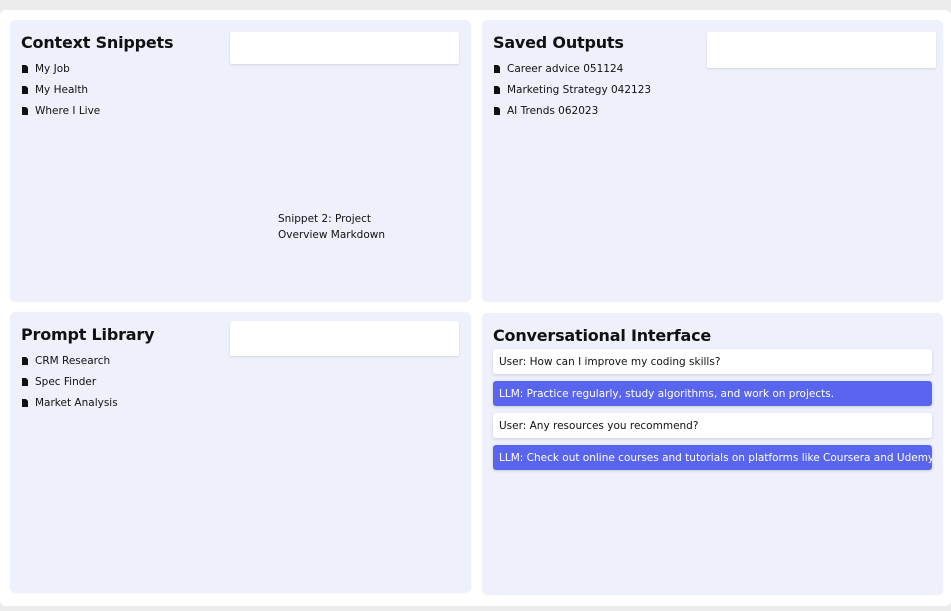 The width and height of the screenshot is (951, 611). I want to click on prompt-library-title: Prompt Library, so click(88, 334).